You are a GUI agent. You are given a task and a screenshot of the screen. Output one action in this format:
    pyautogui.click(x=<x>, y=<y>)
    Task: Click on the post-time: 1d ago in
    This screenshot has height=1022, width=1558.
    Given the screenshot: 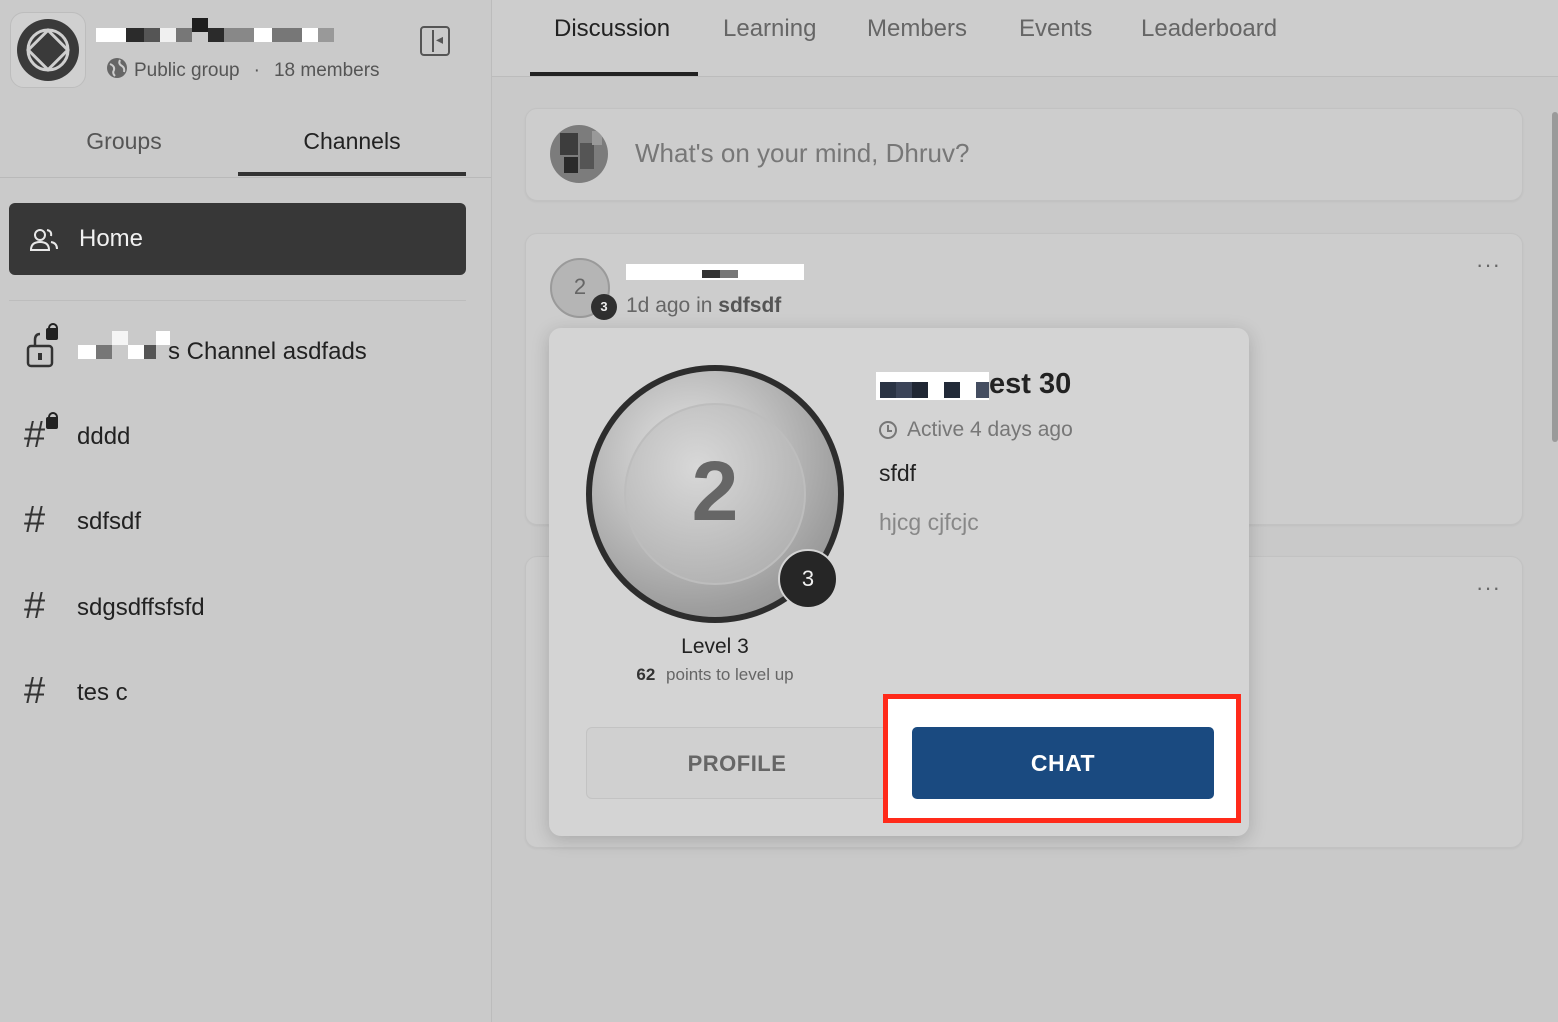 What is the action you would take?
    pyautogui.click(x=669, y=305)
    